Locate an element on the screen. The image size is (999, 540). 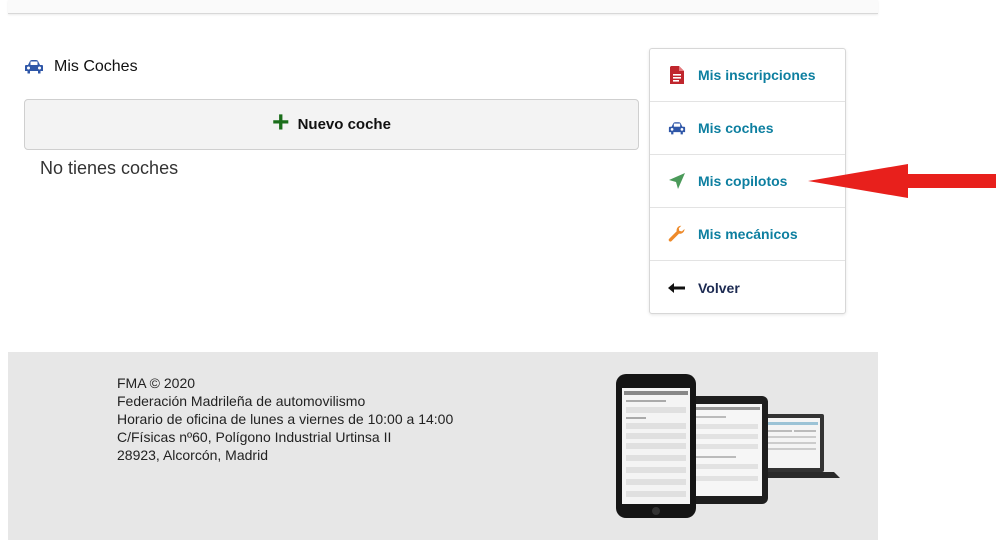
empty-message: No tienes coches is located at coordinates (109, 168).